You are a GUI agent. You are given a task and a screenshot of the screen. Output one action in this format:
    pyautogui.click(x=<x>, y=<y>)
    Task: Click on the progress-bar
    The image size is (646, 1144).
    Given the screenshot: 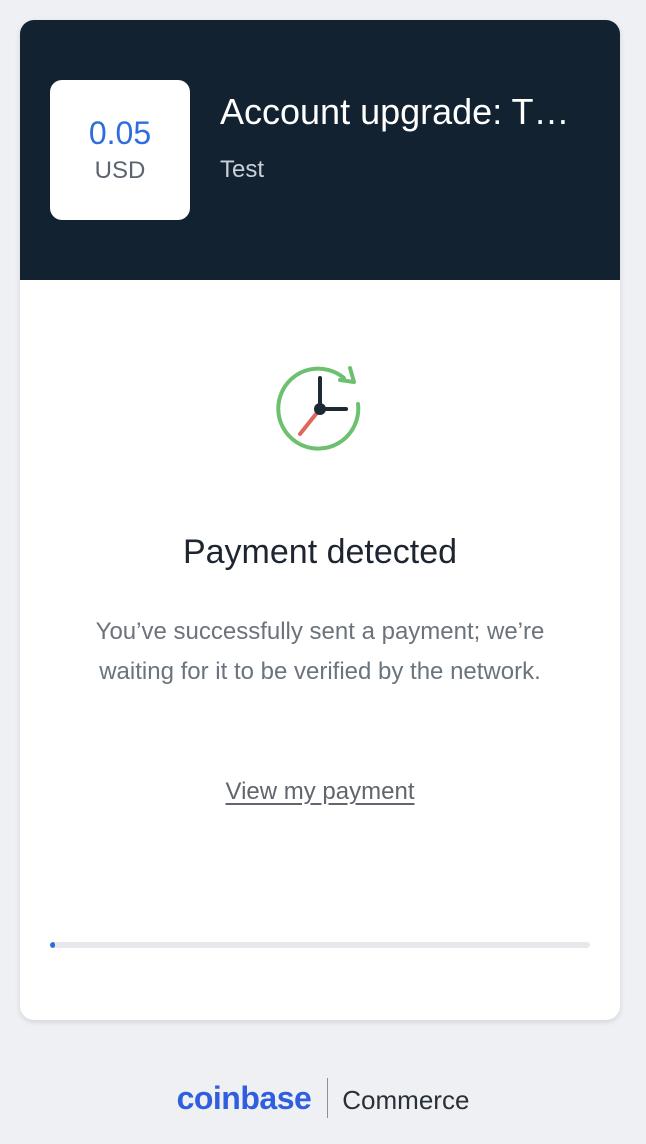 What is the action you would take?
    pyautogui.click(x=320, y=945)
    